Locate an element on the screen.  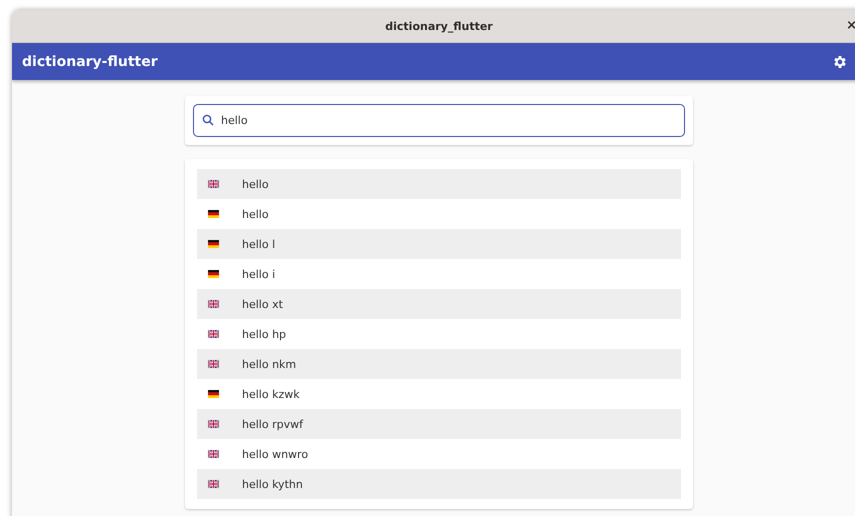
result-item: hello i is located at coordinates (439, 274).